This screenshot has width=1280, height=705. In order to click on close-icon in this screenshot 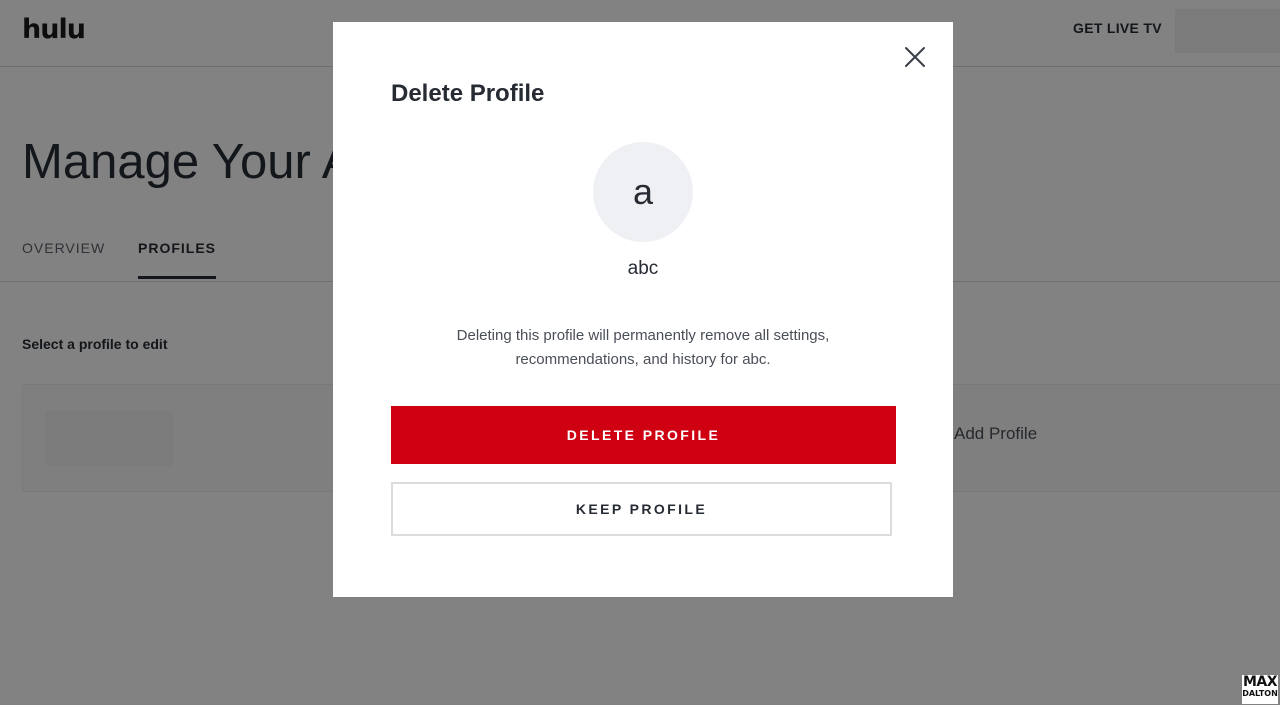, I will do `click(915, 57)`.